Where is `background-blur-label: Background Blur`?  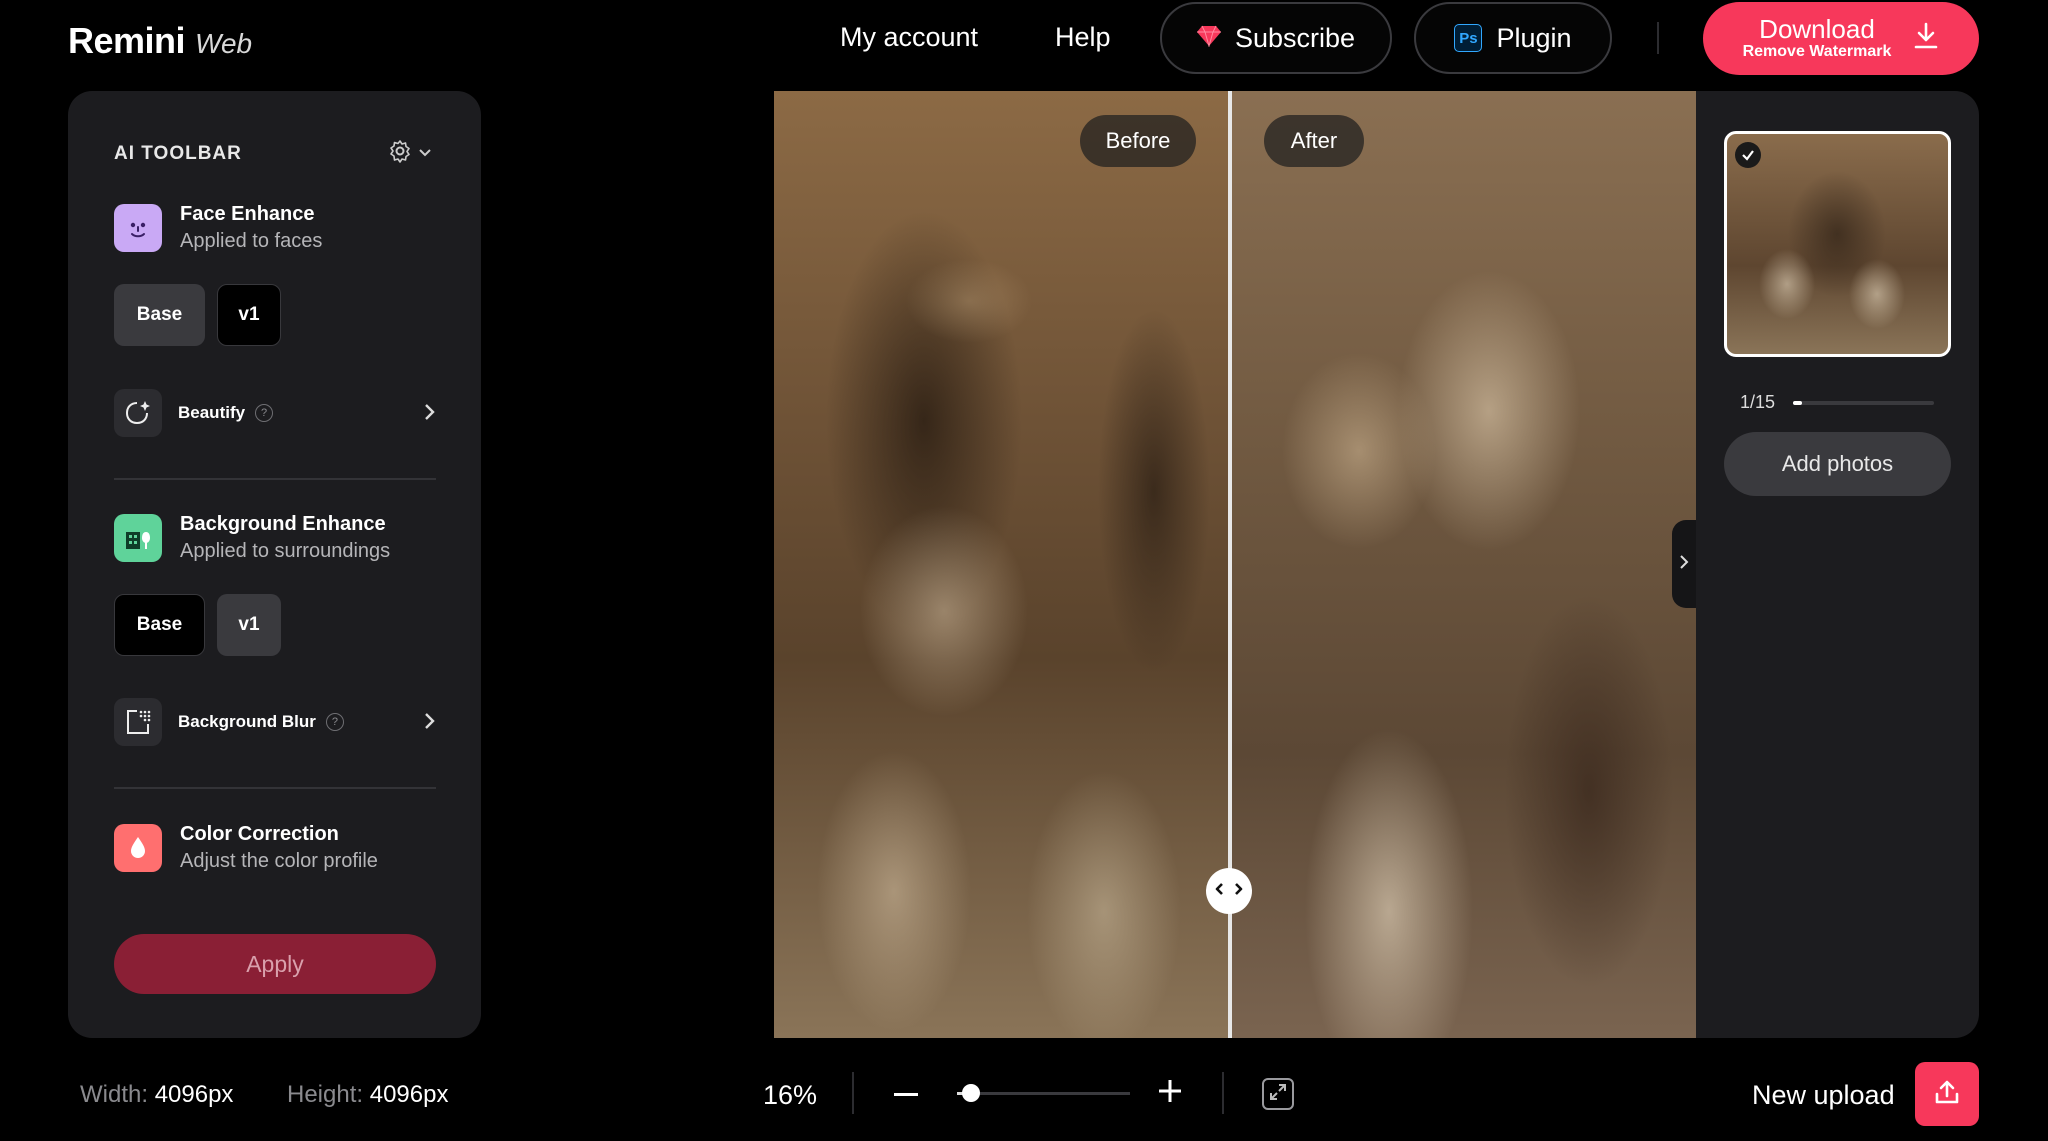 background-blur-label: Background Blur is located at coordinates (247, 721).